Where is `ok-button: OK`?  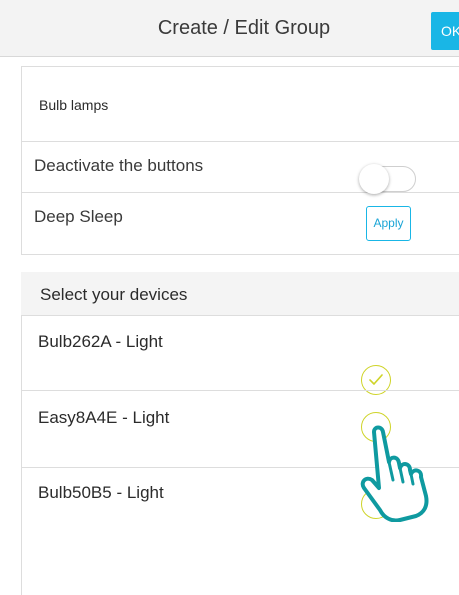 ok-button: OK is located at coordinates (445, 31).